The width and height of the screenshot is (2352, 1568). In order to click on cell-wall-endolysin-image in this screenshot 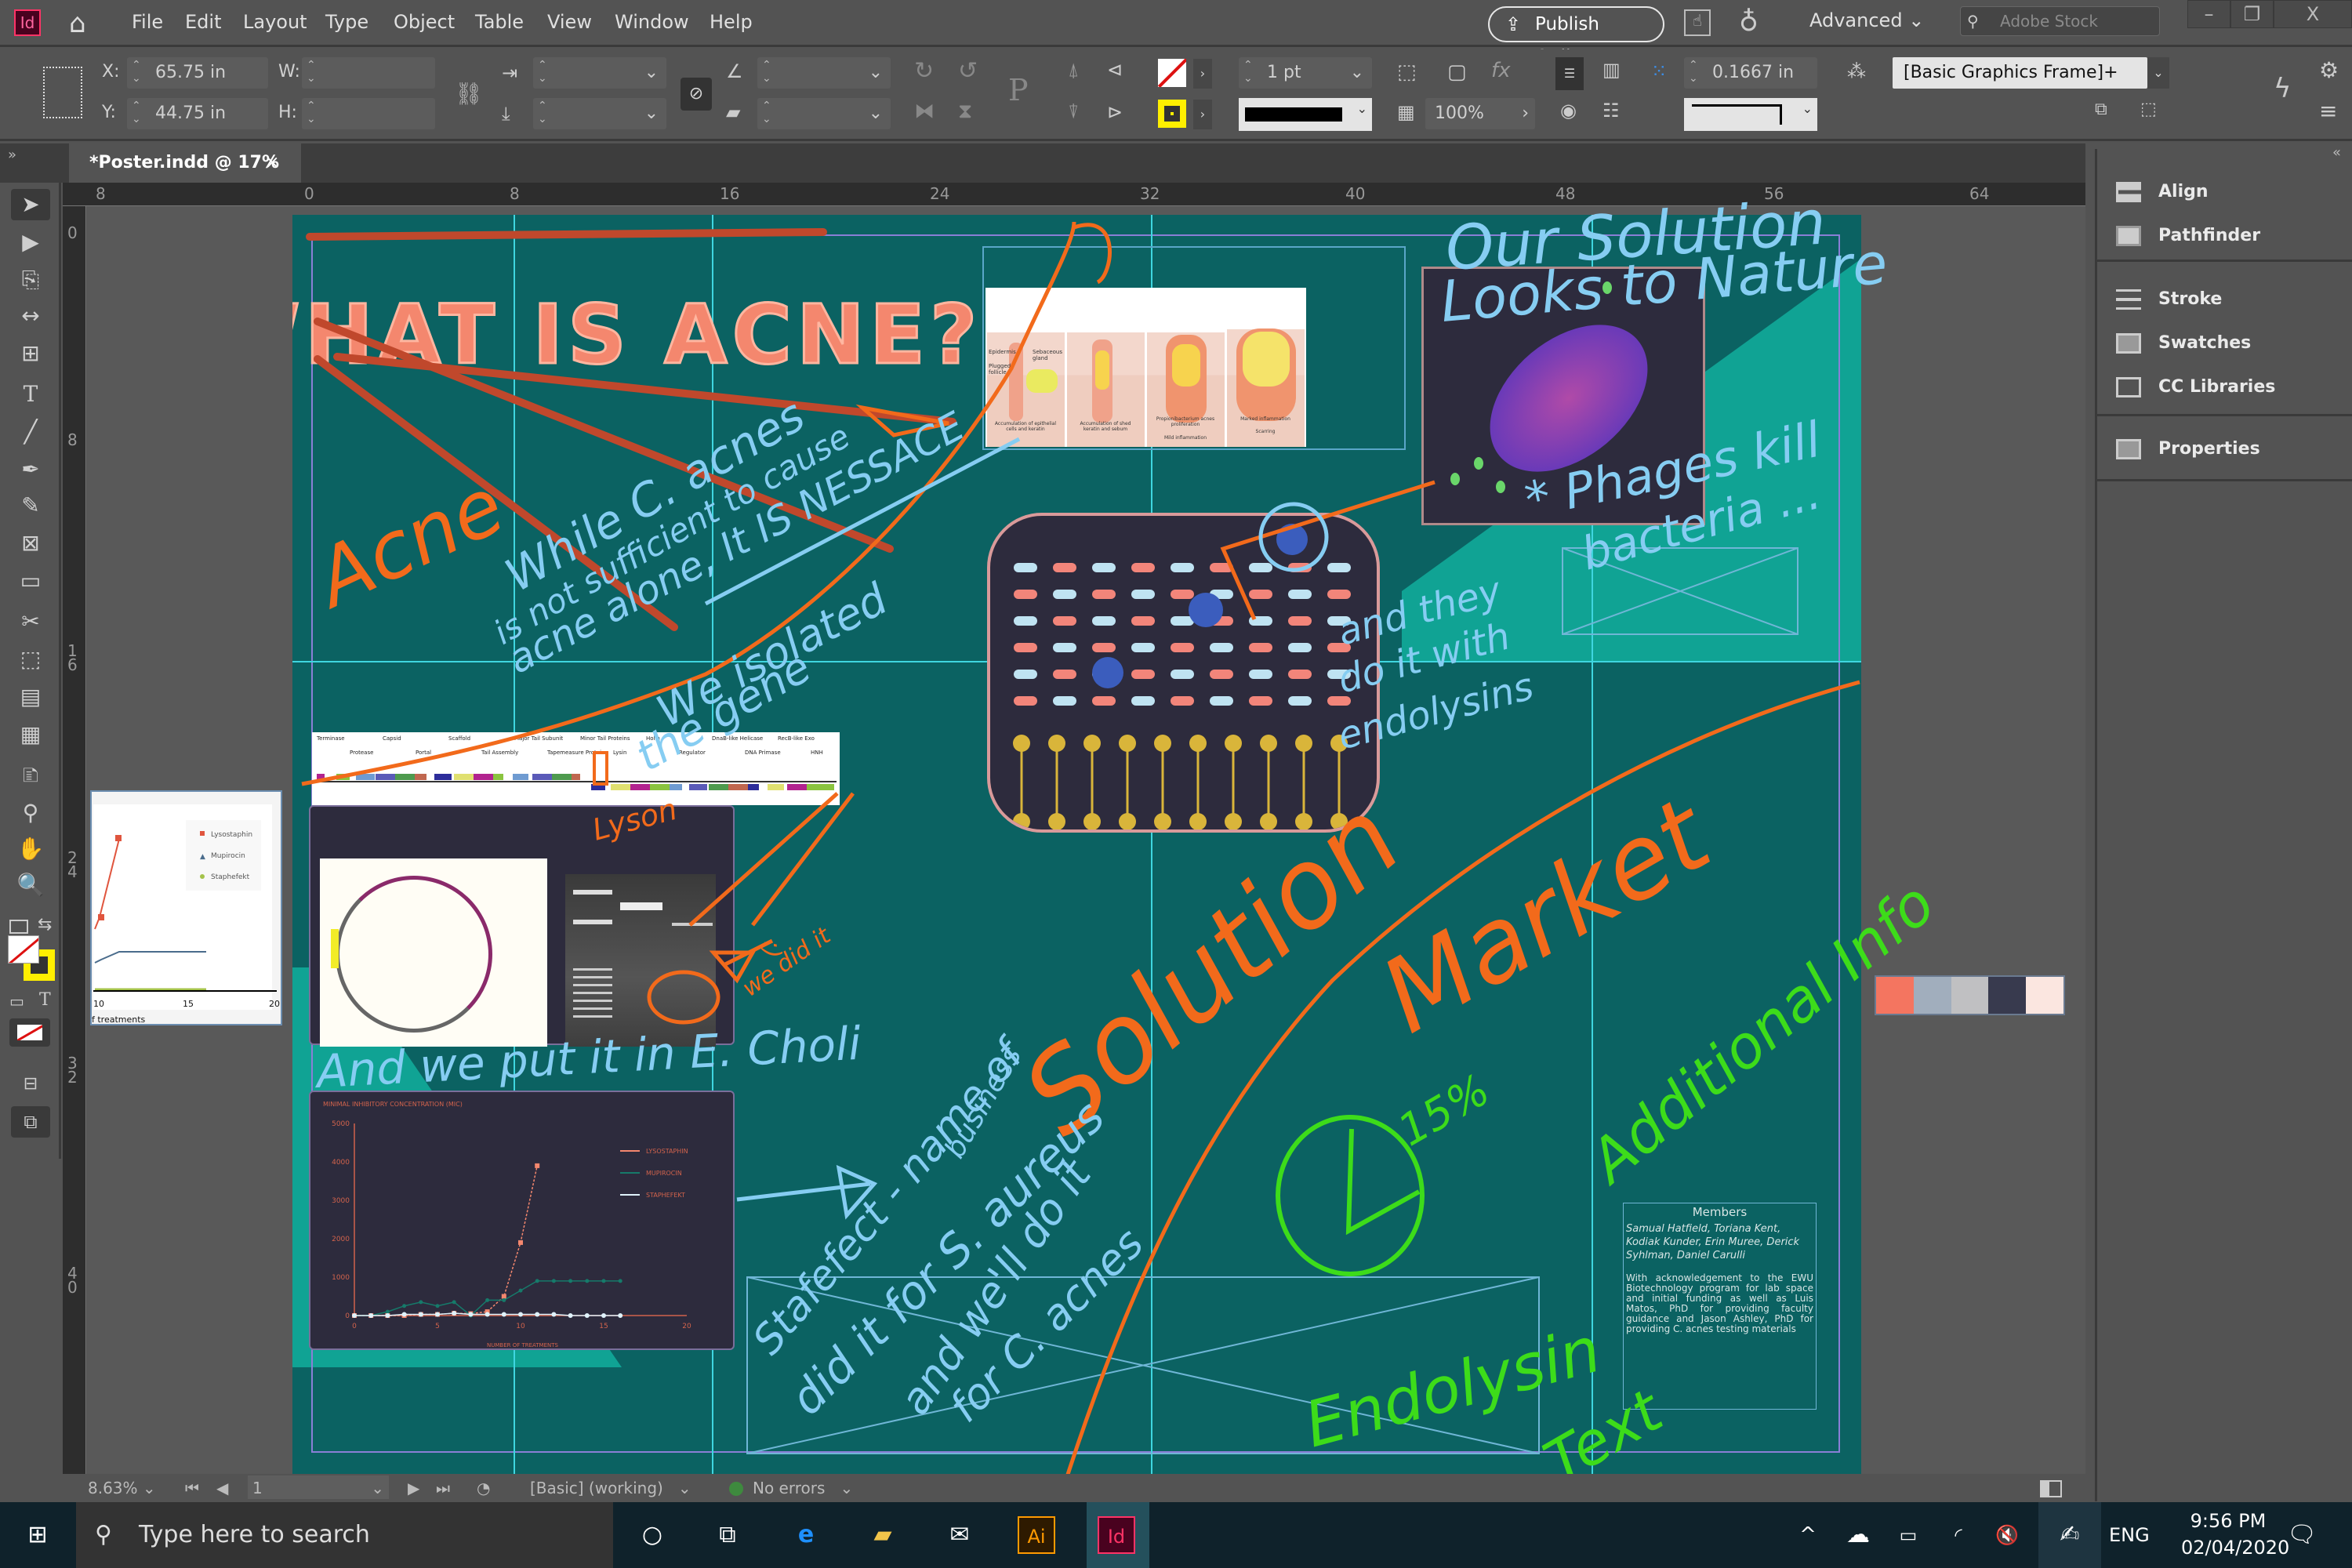, I will do `click(1183, 673)`.